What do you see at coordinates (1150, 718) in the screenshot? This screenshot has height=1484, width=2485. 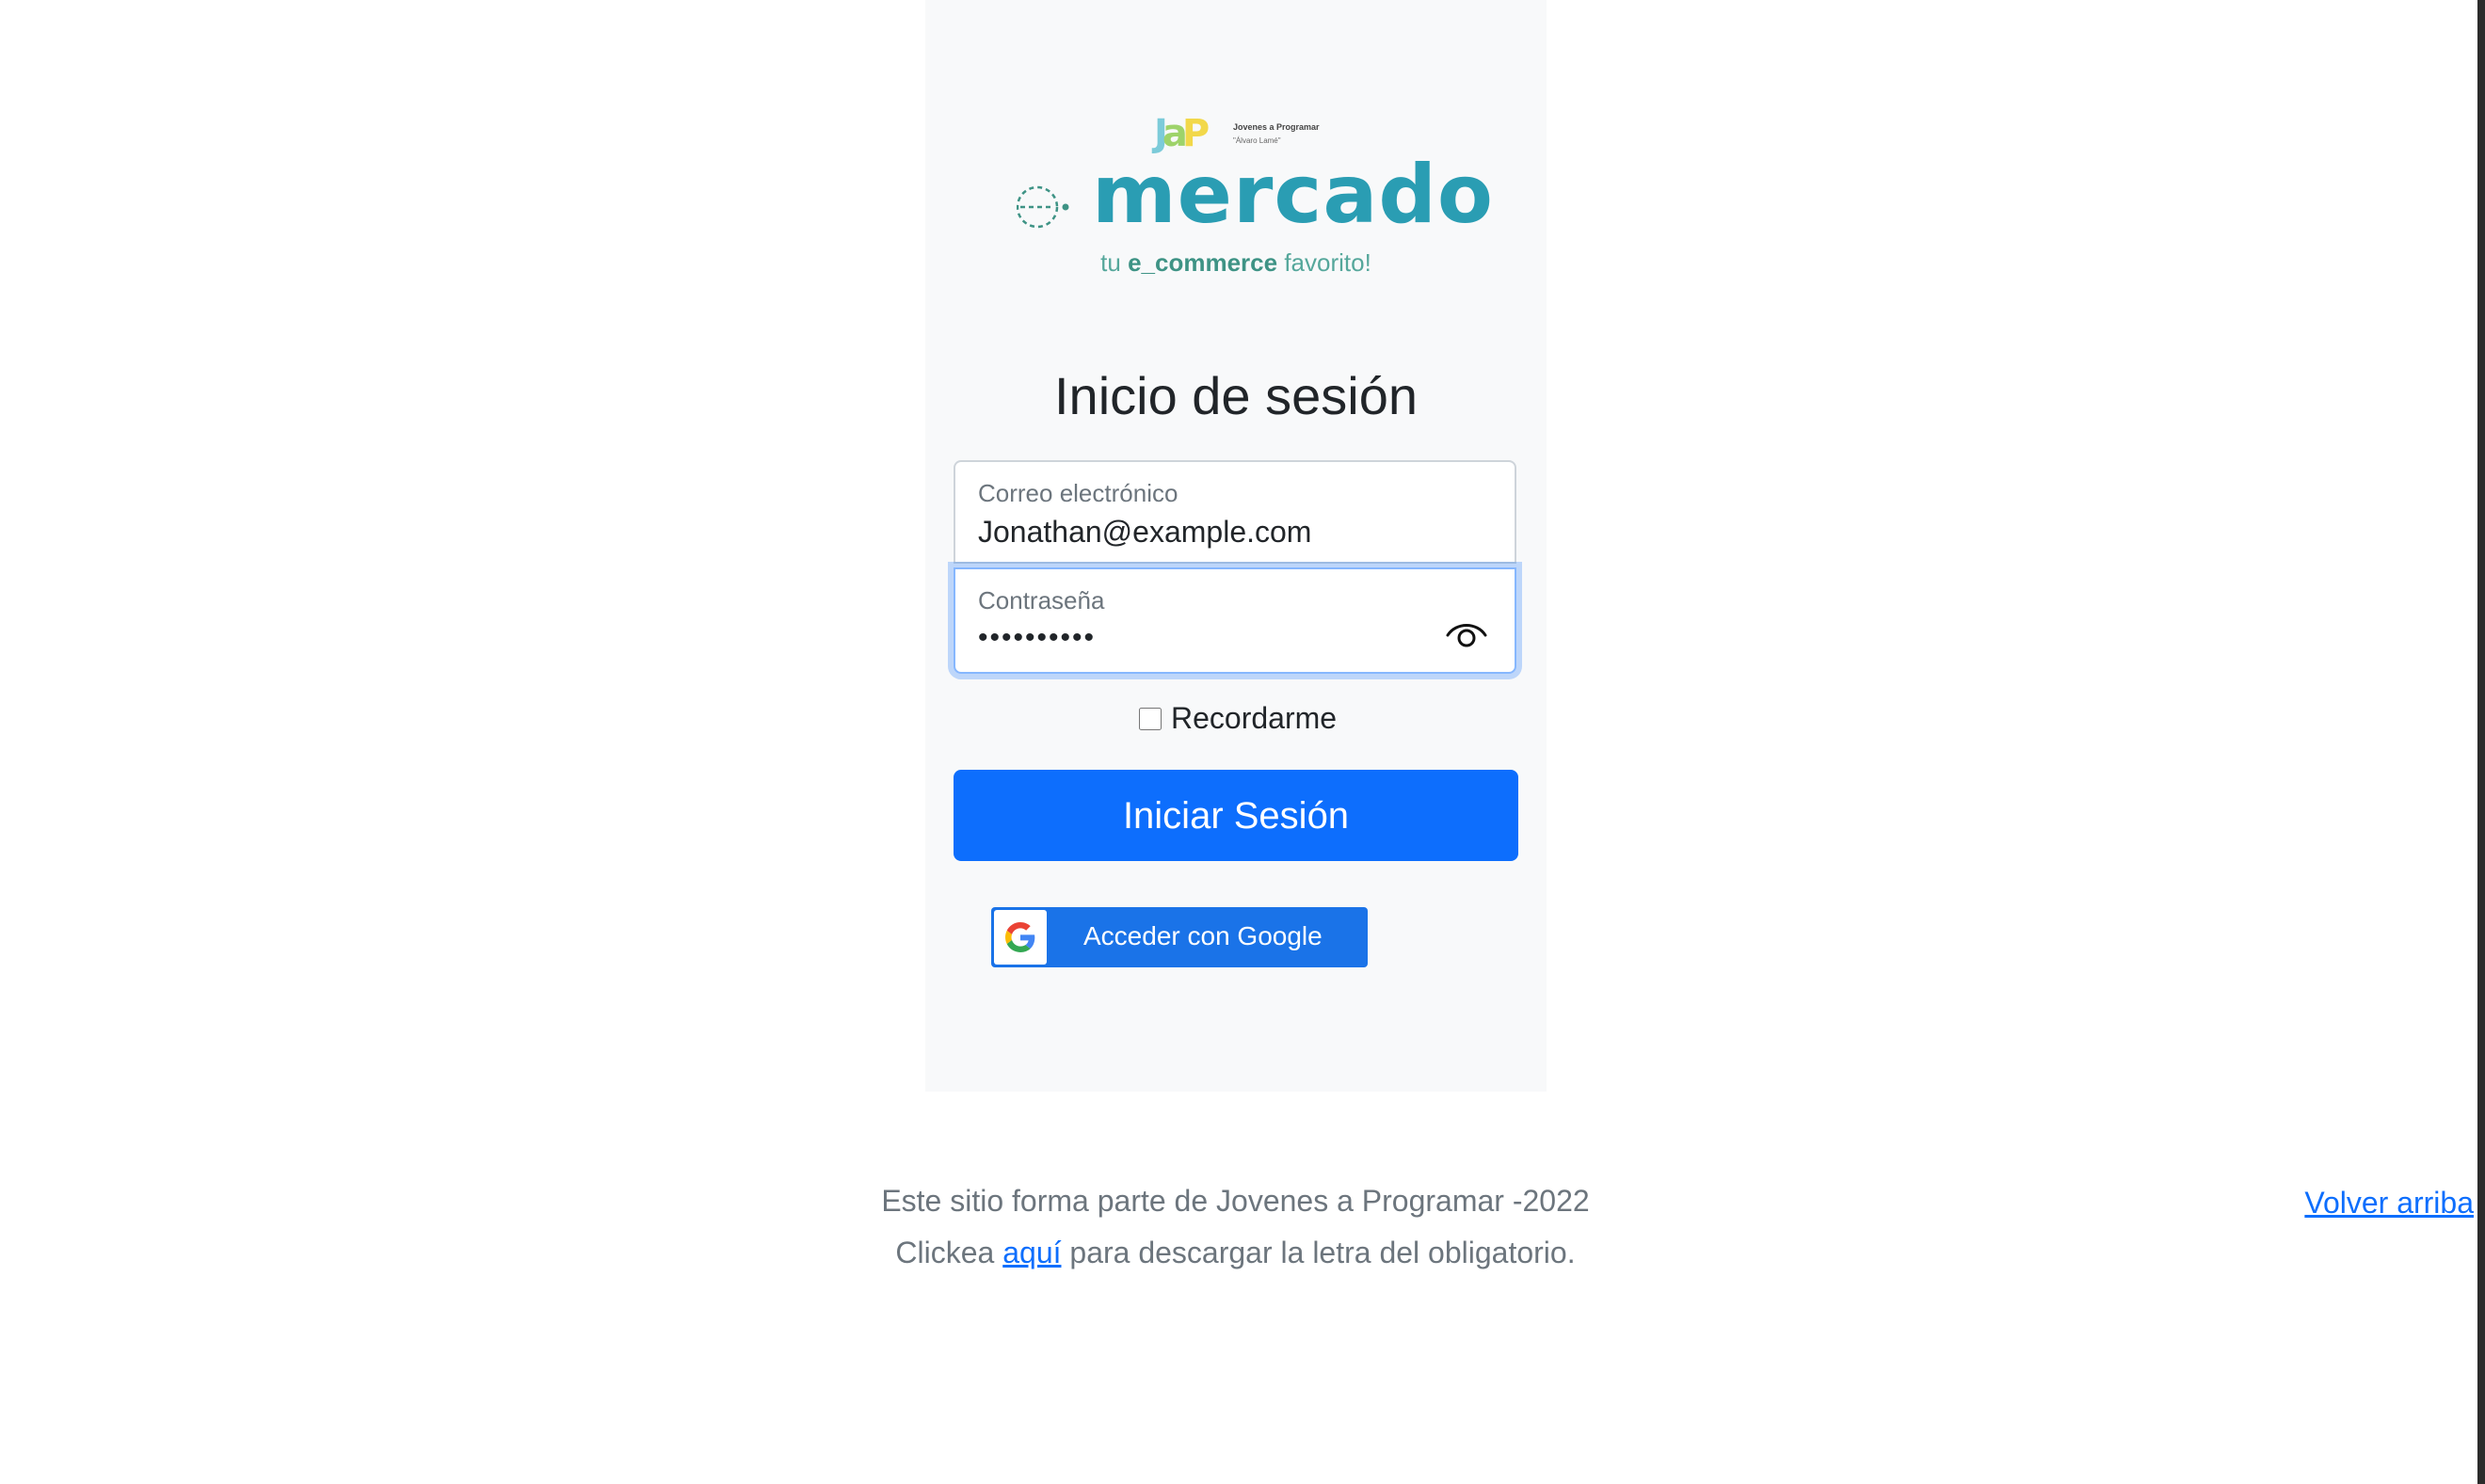 I see `remember-checkbox` at bounding box center [1150, 718].